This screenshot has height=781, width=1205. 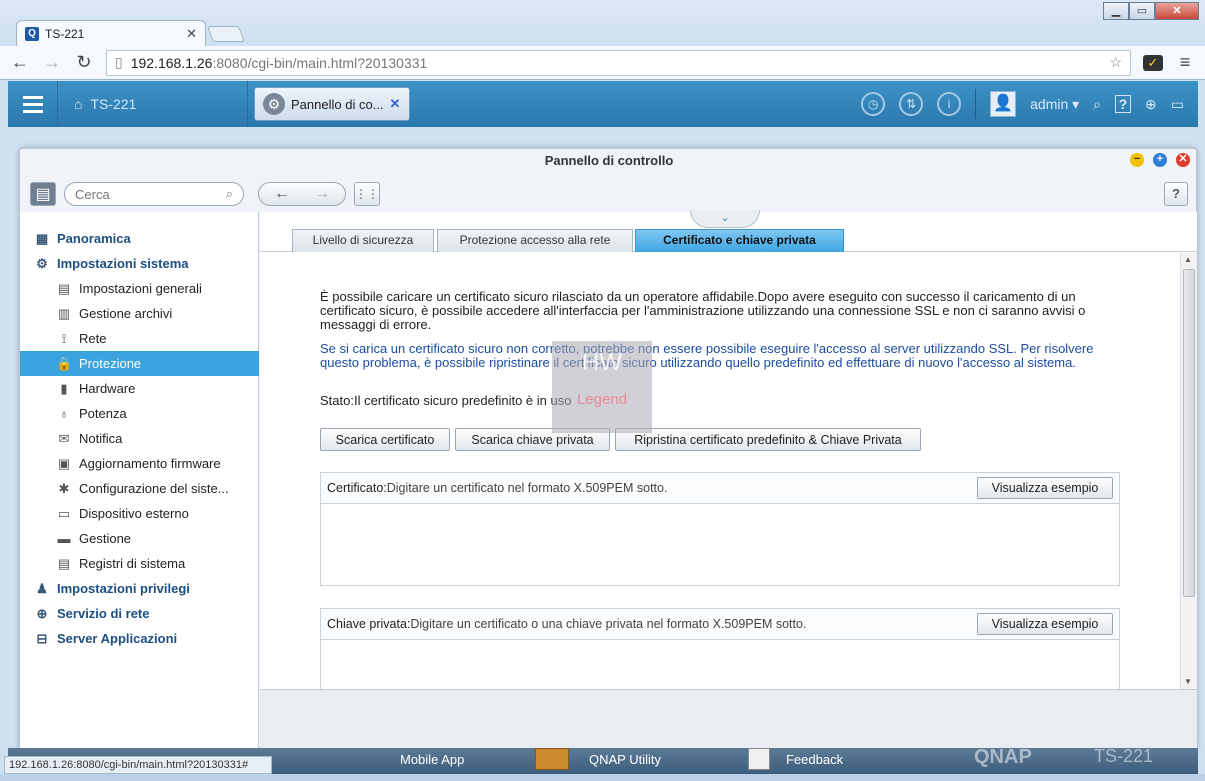 I want to click on close-window-icon: ✕, so click(x=1177, y=11).